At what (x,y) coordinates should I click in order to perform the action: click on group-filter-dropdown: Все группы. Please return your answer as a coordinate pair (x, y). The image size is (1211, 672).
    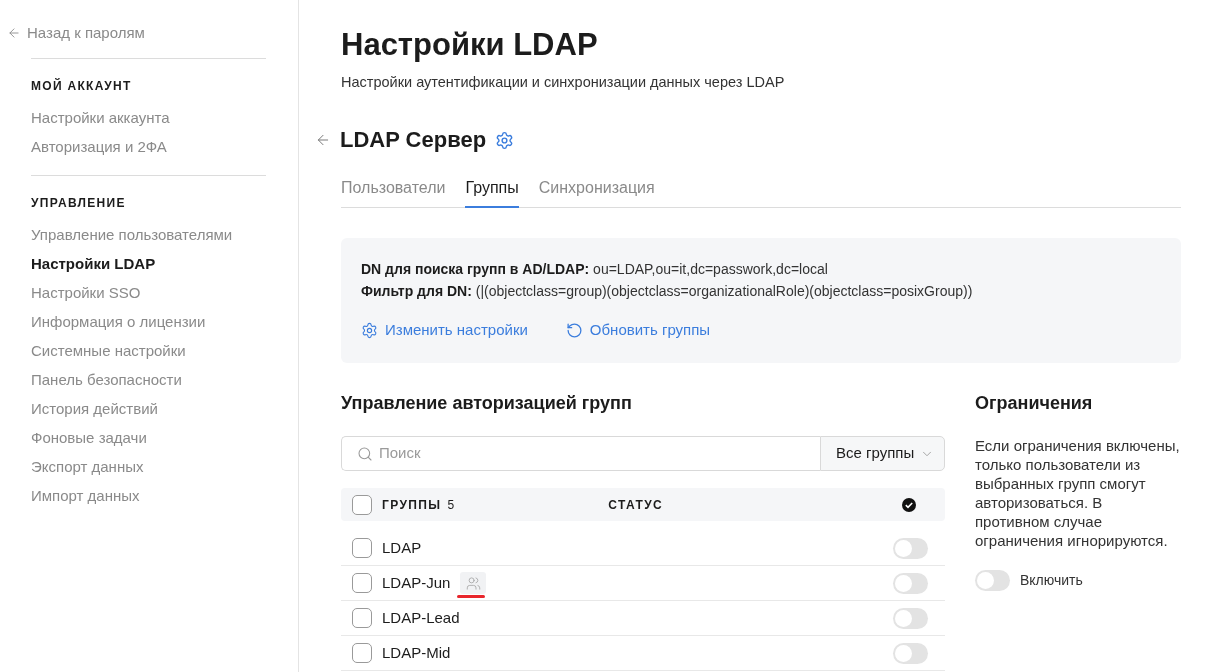
    Looking at the image, I should click on (882, 453).